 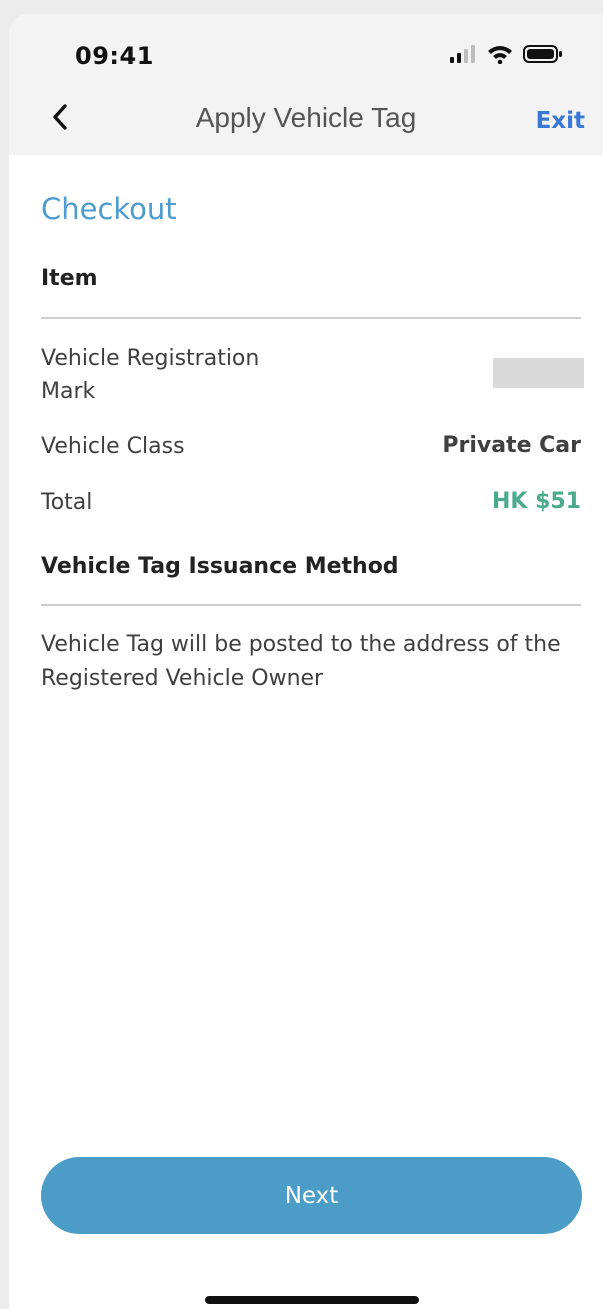 I want to click on wifi-icon, so click(x=500, y=56).